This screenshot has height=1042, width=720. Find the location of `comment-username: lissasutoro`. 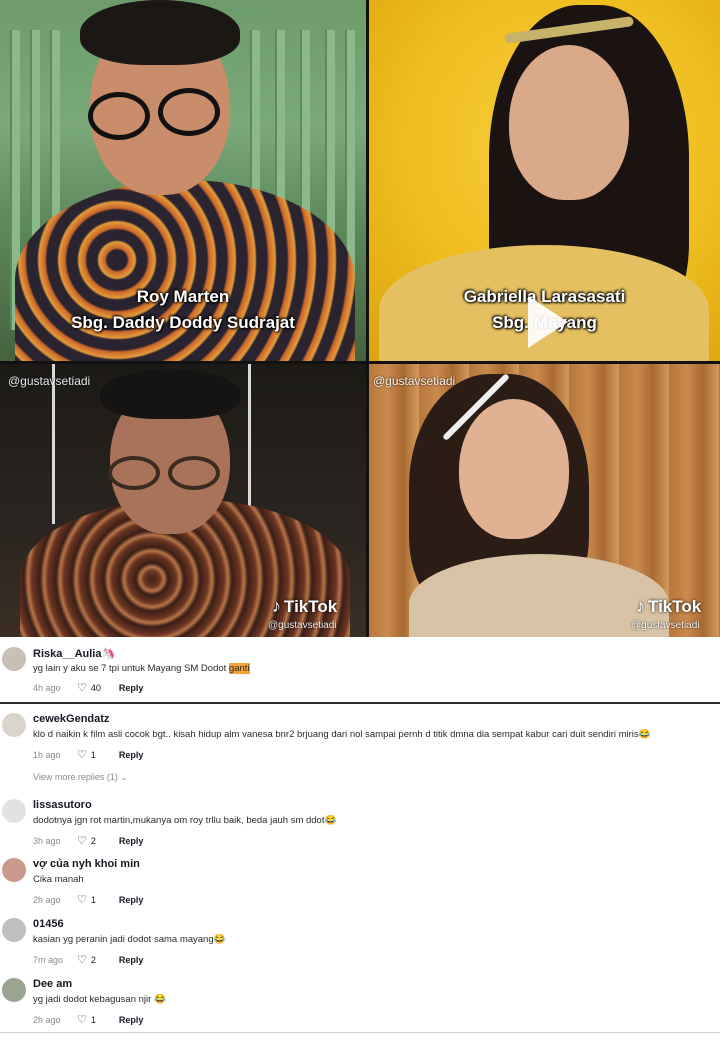

comment-username: lissasutoro is located at coordinates (62, 805).